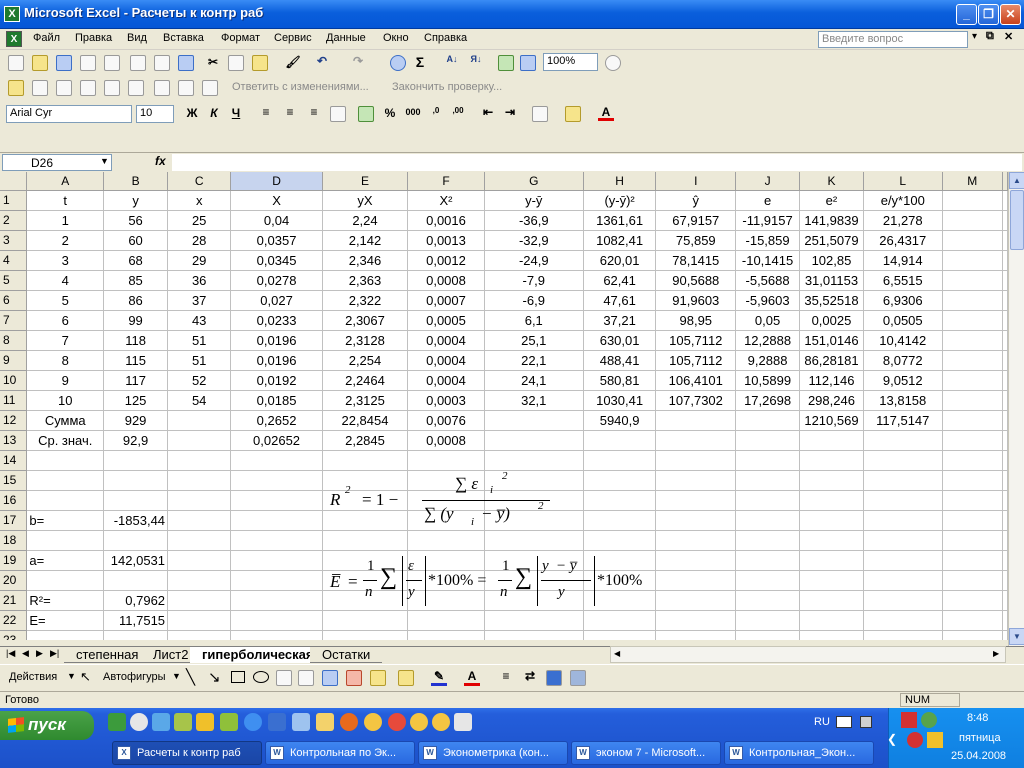 The image size is (1024, 768). I want to click on cell-b22: 11,7515, so click(136, 620).